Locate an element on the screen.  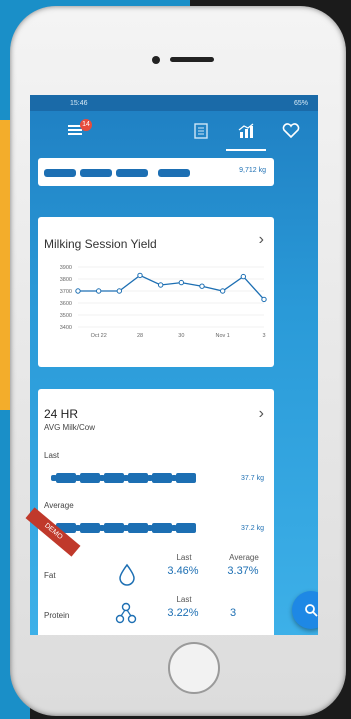
speaker-grille is located at coordinates (192, 59).